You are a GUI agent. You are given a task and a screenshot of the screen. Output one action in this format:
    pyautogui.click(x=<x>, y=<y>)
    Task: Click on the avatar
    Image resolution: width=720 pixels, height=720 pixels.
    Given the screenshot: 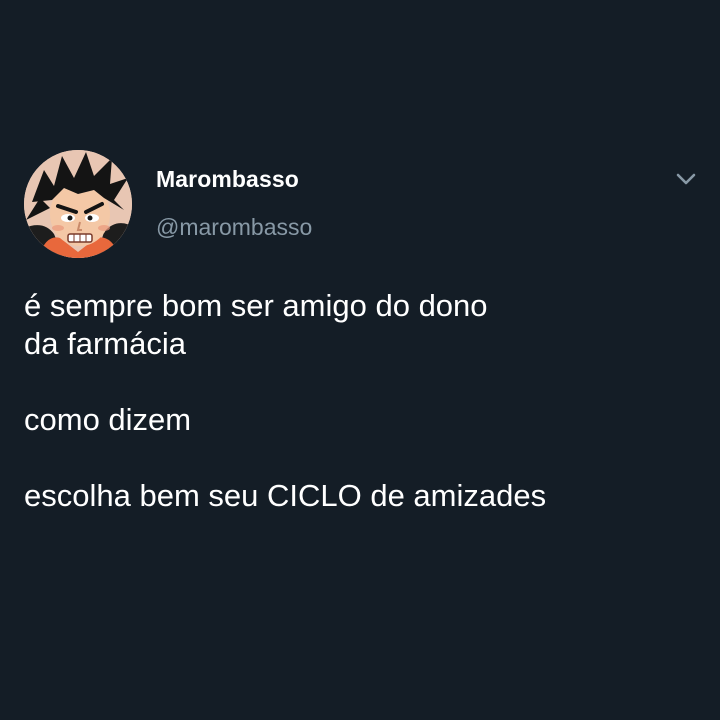 What is the action you would take?
    pyautogui.click(x=78, y=204)
    